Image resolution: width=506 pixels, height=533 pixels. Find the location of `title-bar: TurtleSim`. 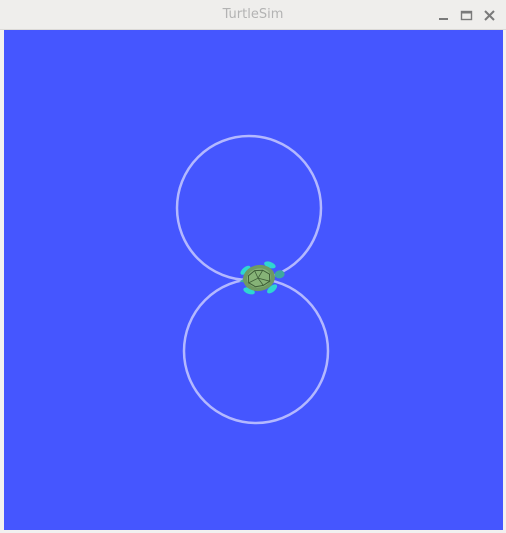

title-bar: TurtleSim is located at coordinates (253, 15).